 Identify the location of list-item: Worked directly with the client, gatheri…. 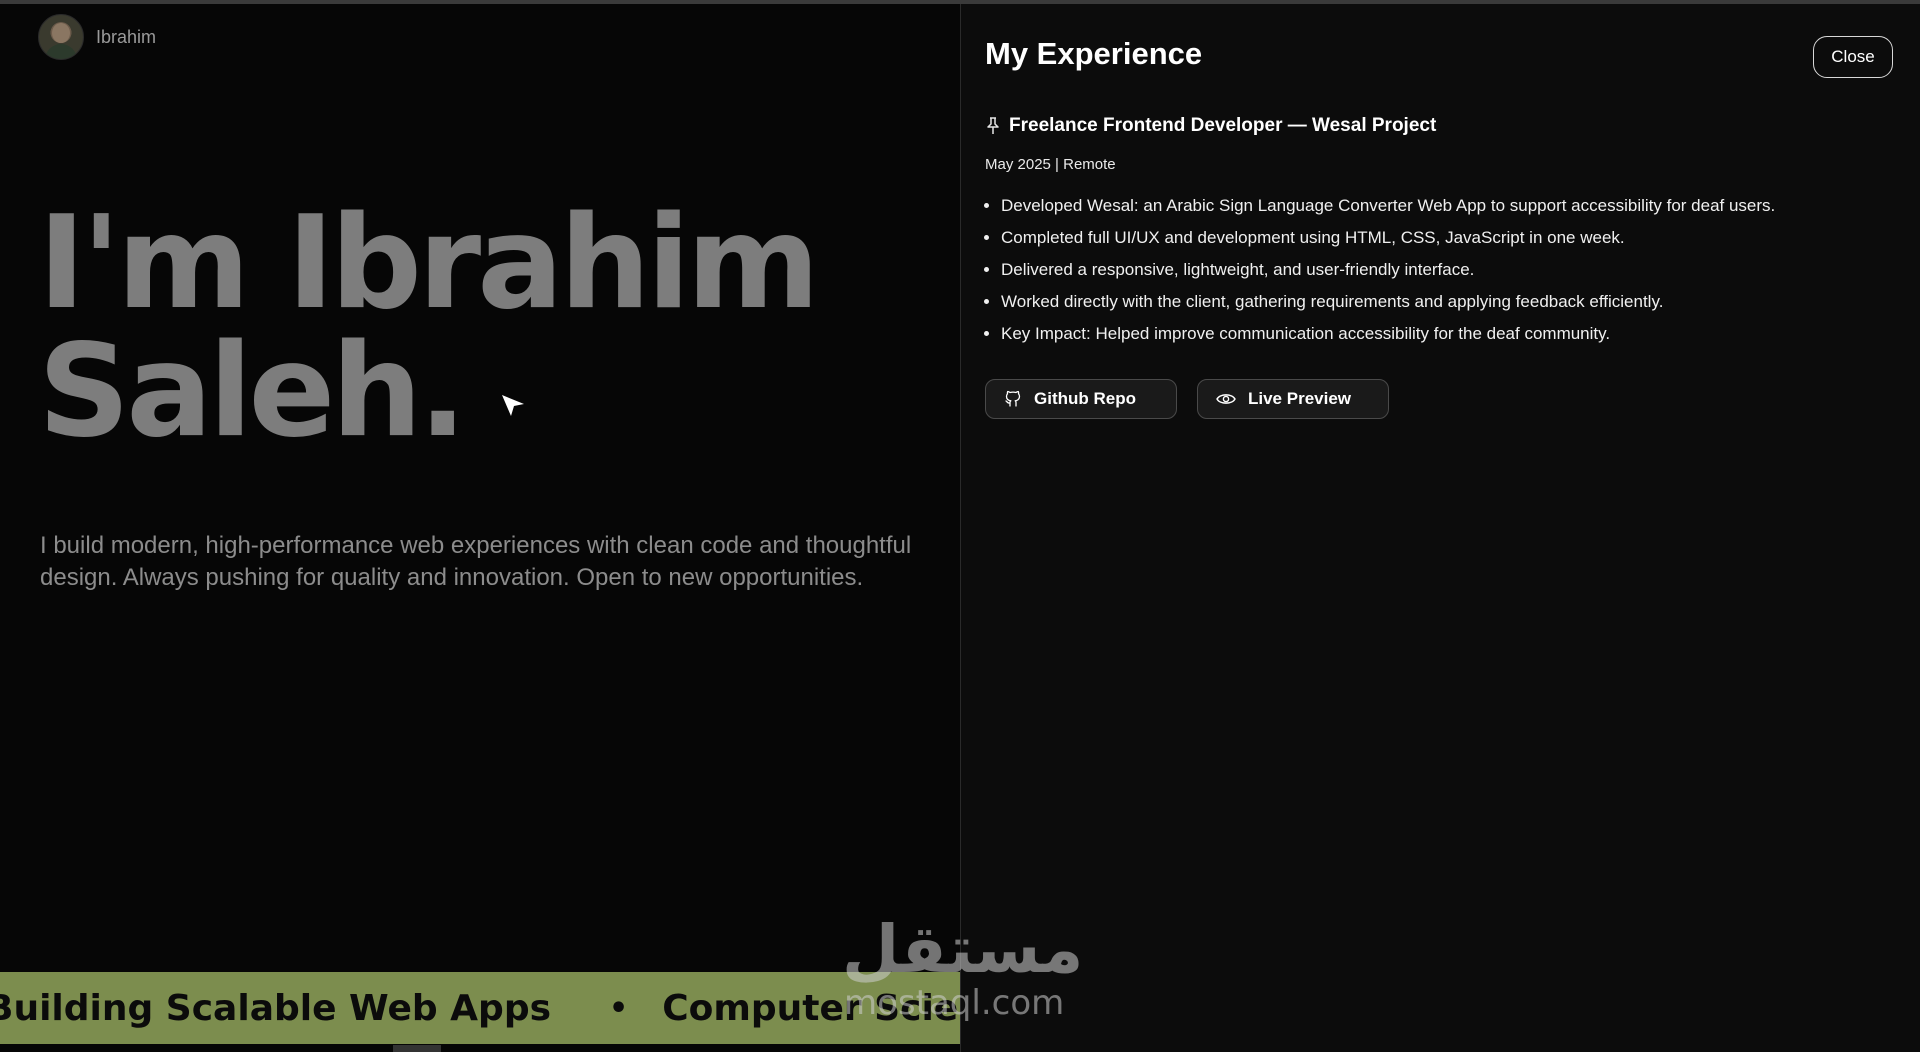
(1460, 302).